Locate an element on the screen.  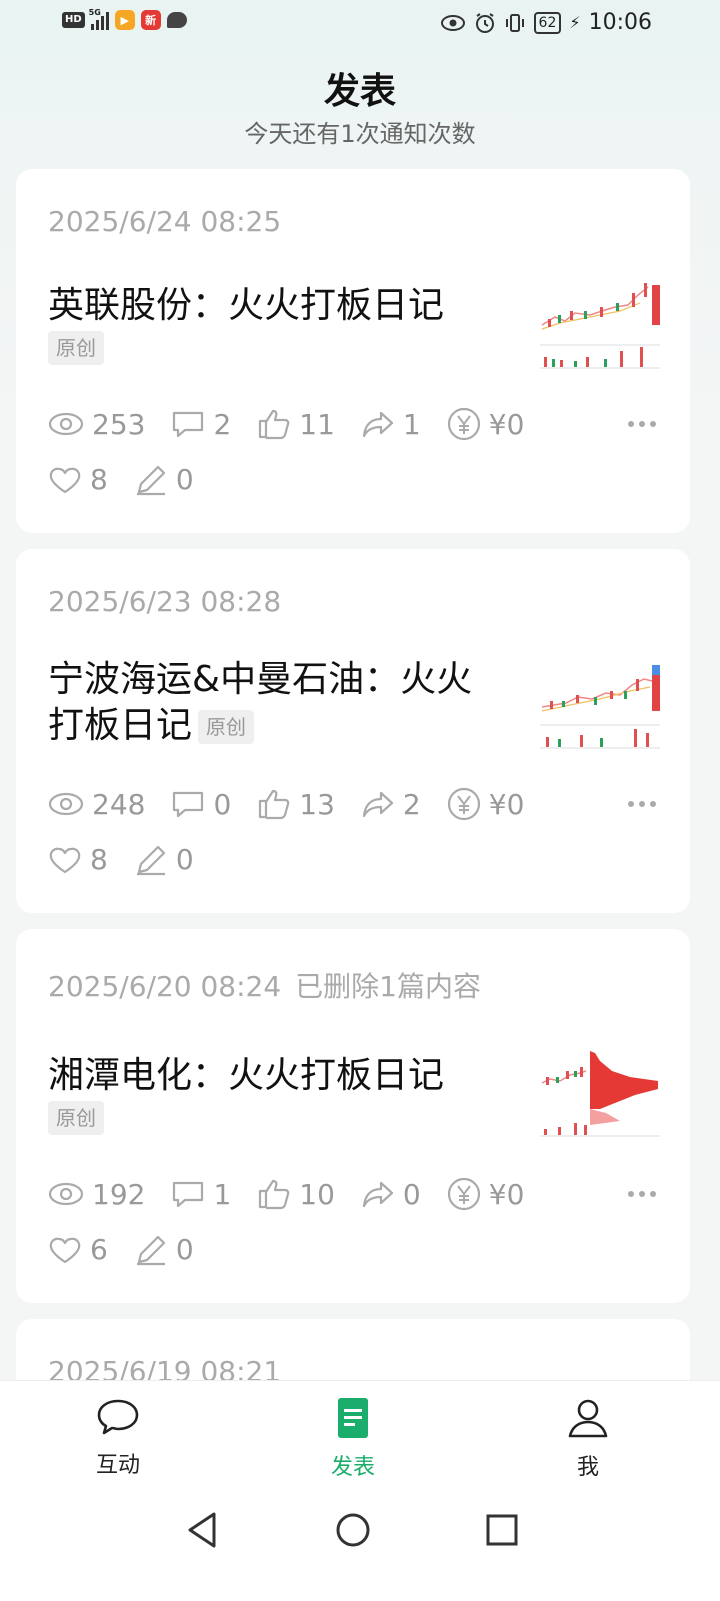
recents-icon is located at coordinates (502, 1530).